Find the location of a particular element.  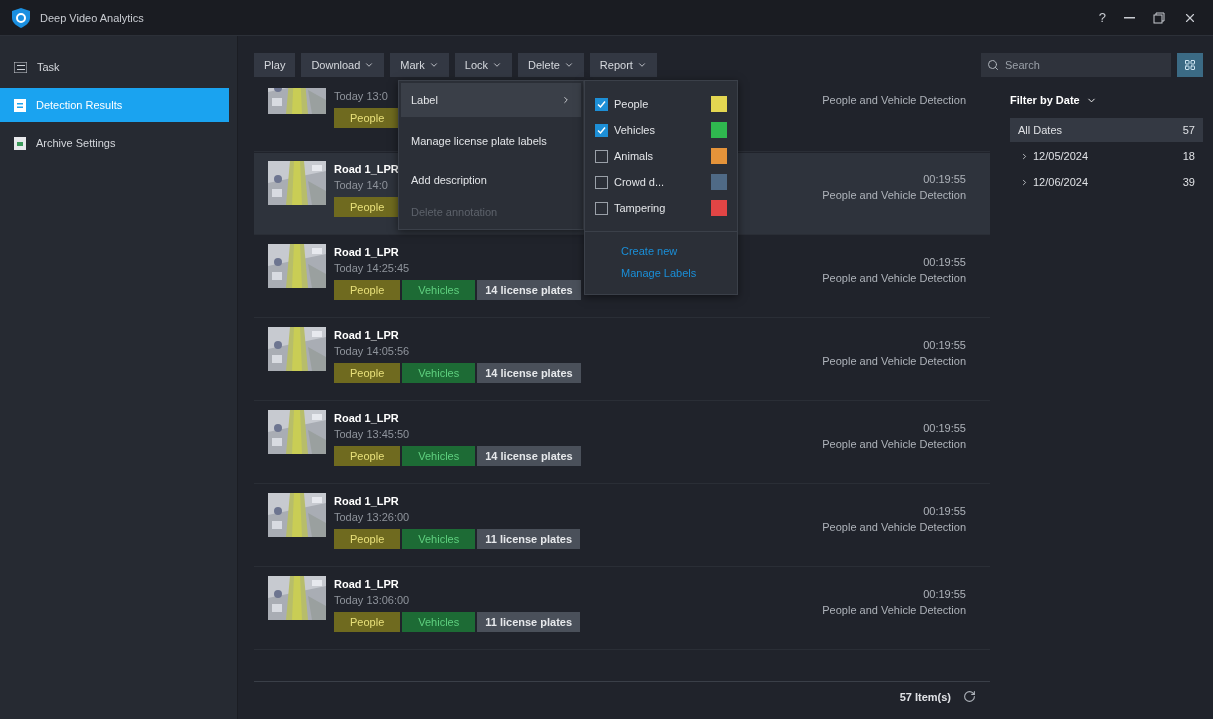

row-time: Today 13:45:50 is located at coordinates (372, 434).